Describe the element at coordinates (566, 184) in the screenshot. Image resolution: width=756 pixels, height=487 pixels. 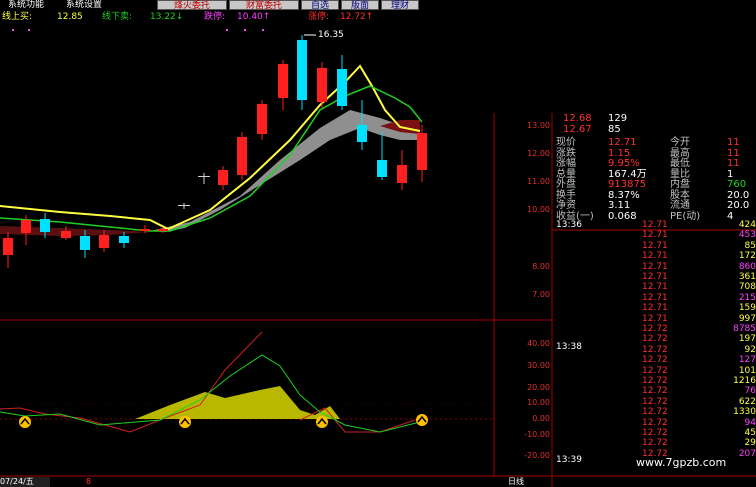
I see `quote-label: 外盘` at that location.